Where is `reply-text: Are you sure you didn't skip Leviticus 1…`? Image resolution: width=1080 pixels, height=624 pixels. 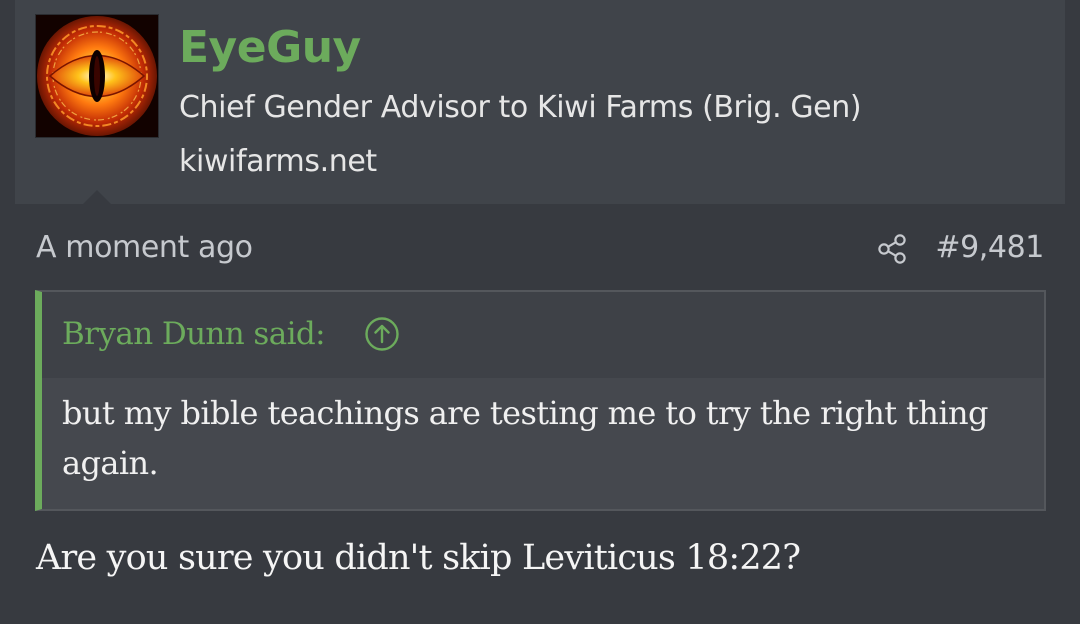
reply-text: Are you sure you didn't skip Leviticus 1… is located at coordinates (418, 558).